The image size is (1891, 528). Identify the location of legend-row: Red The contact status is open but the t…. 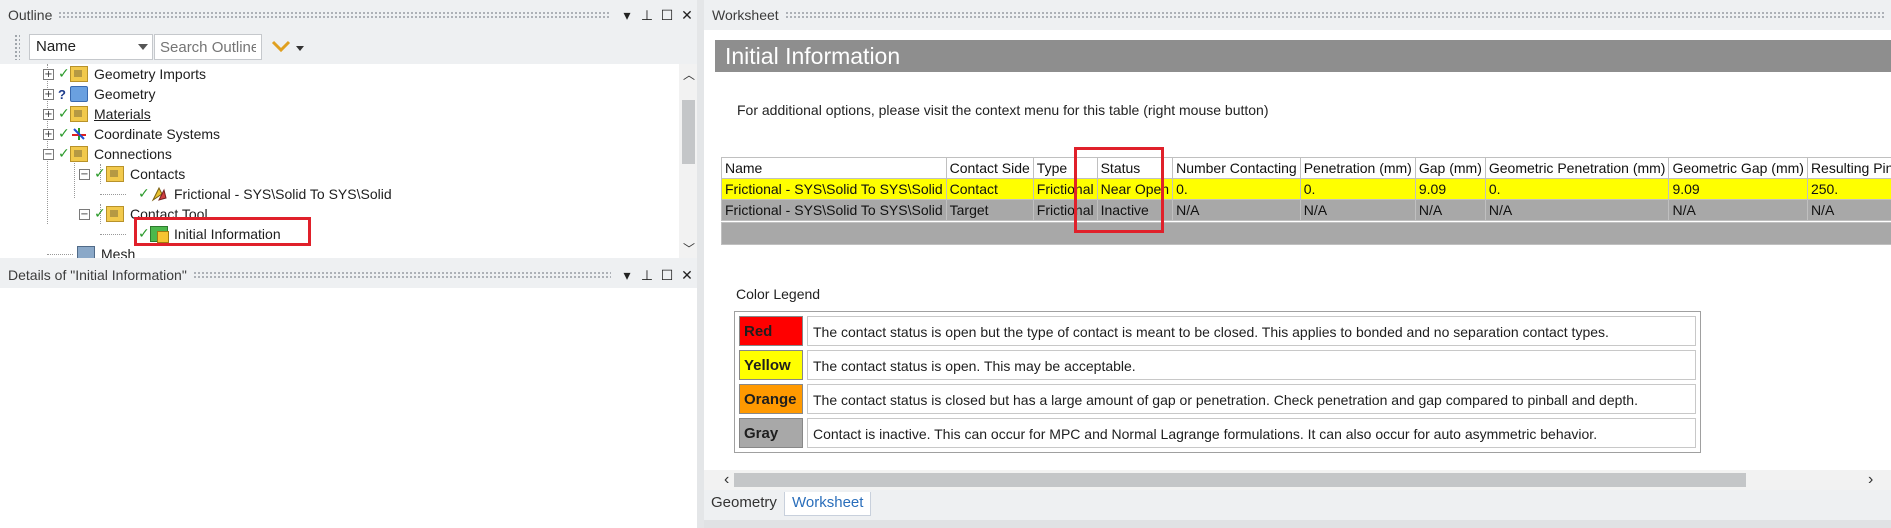
(1217, 331).